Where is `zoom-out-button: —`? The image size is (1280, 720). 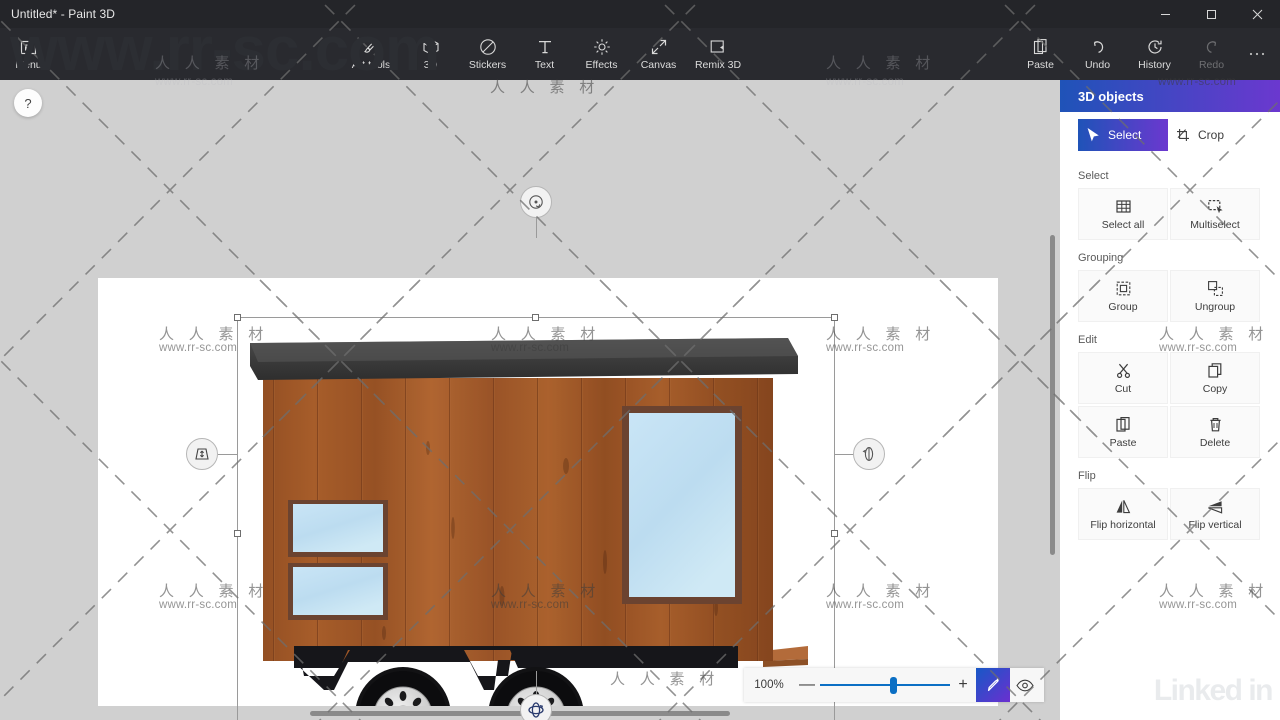
zoom-out-button: — is located at coordinates (807, 685).